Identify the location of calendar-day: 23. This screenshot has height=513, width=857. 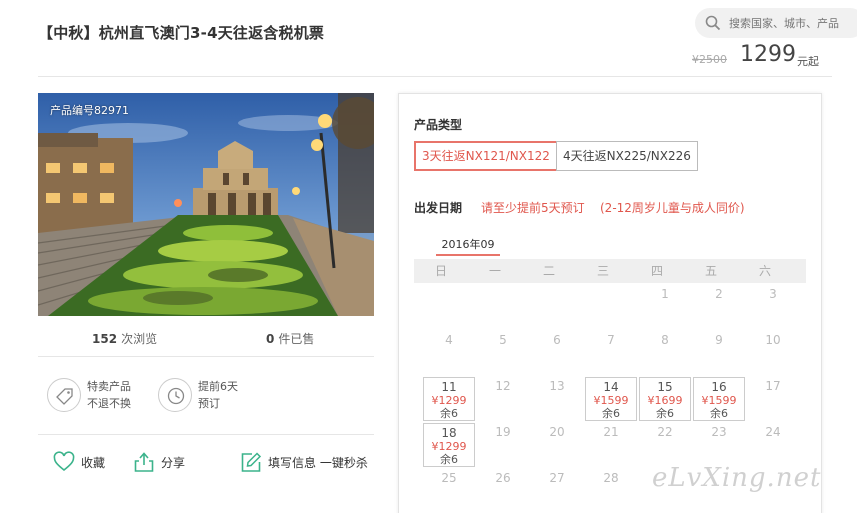
(719, 445).